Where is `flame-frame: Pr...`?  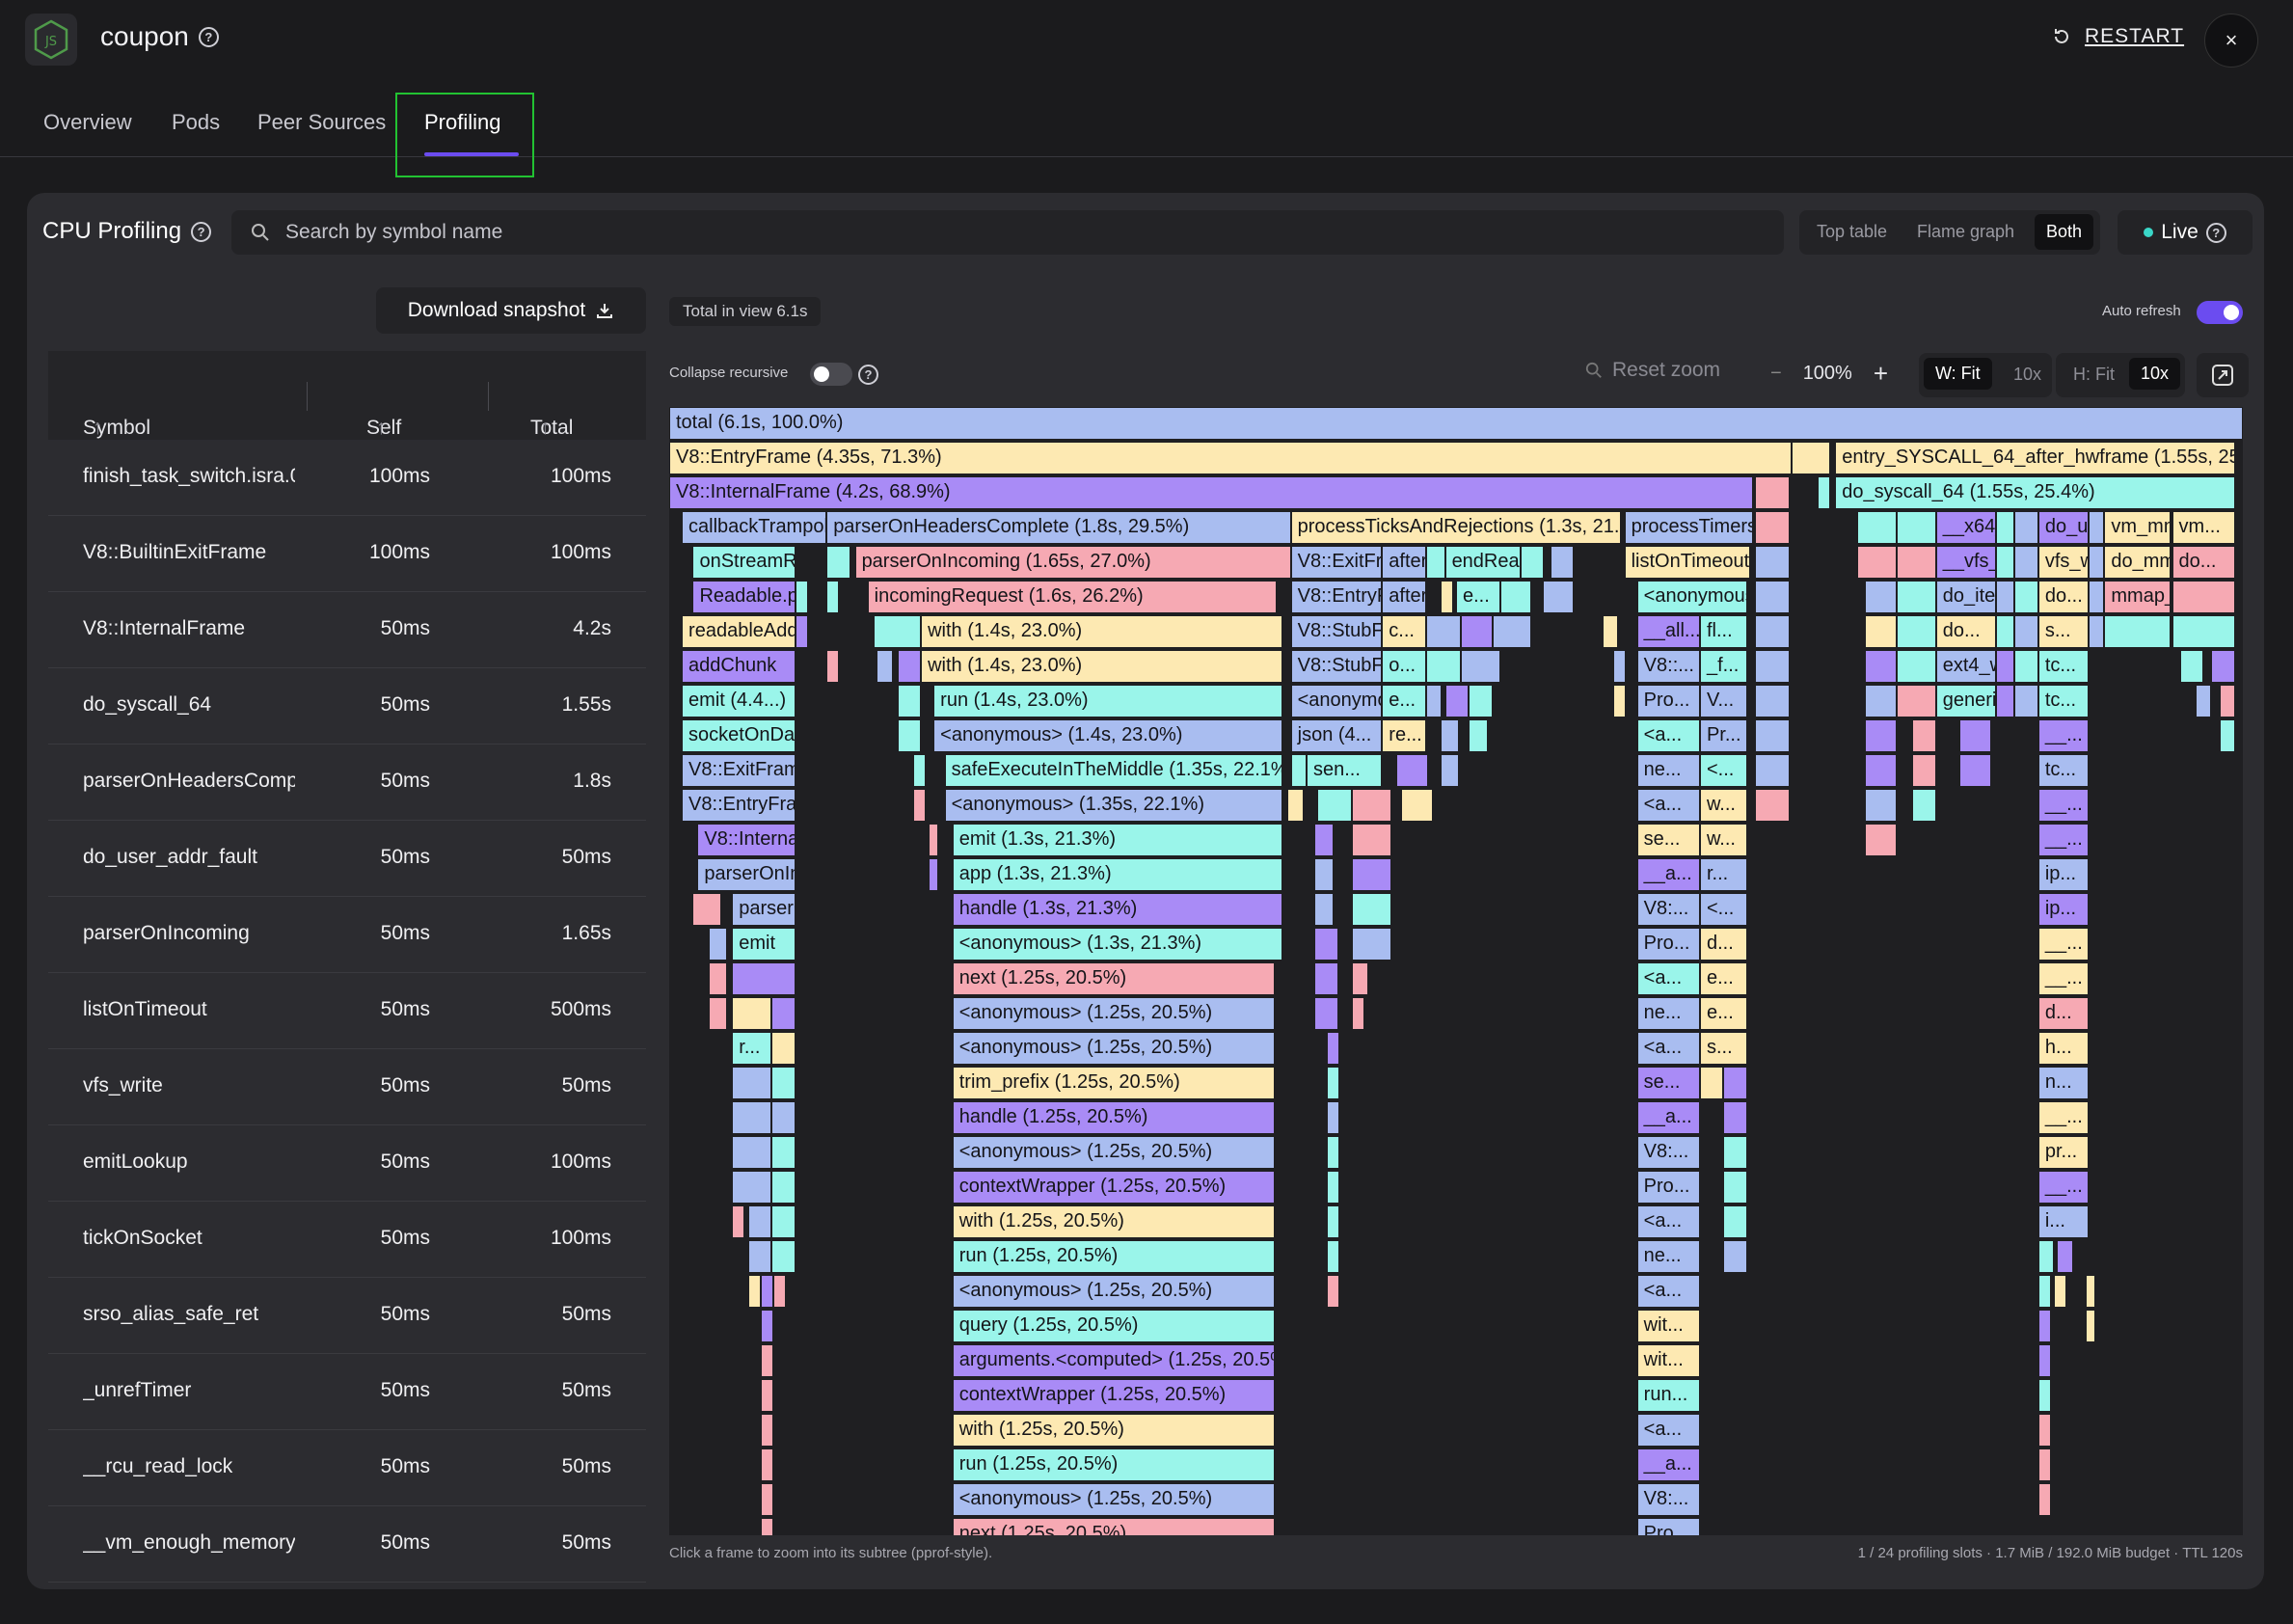 flame-frame: Pr... is located at coordinates (1723, 735).